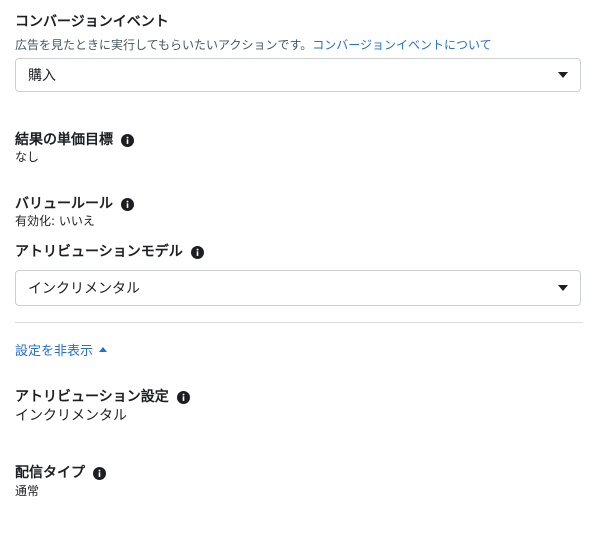  I want to click on attribution-setting-value: インクリメンタル, so click(71, 416).